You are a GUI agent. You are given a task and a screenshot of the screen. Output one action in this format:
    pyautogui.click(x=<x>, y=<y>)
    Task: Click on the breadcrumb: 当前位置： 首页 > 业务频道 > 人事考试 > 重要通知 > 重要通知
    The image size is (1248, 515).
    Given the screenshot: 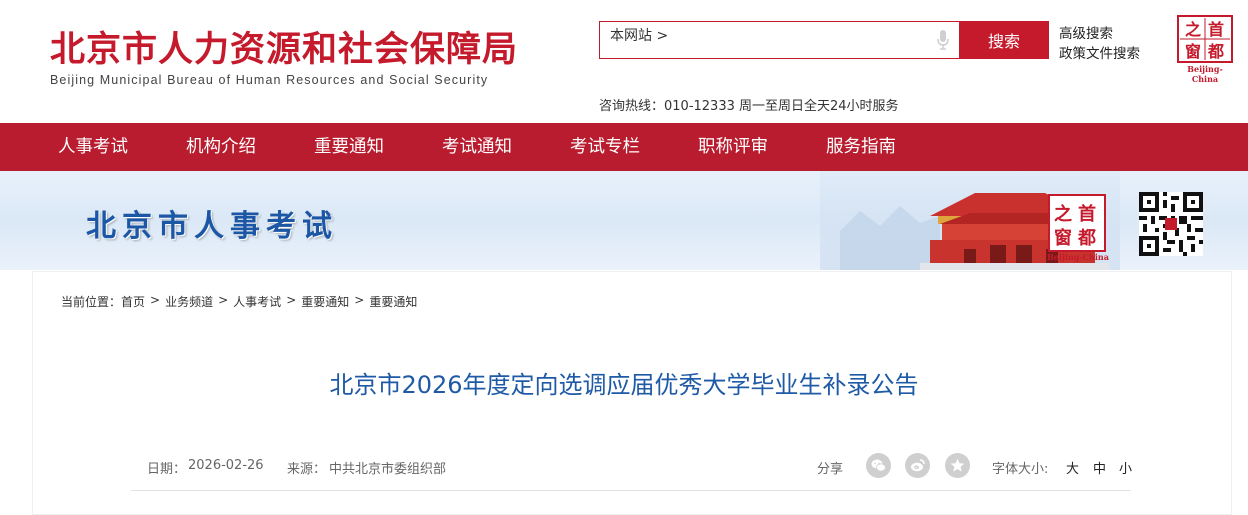 What is the action you would take?
    pyautogui.click(x=239, y=301)
    